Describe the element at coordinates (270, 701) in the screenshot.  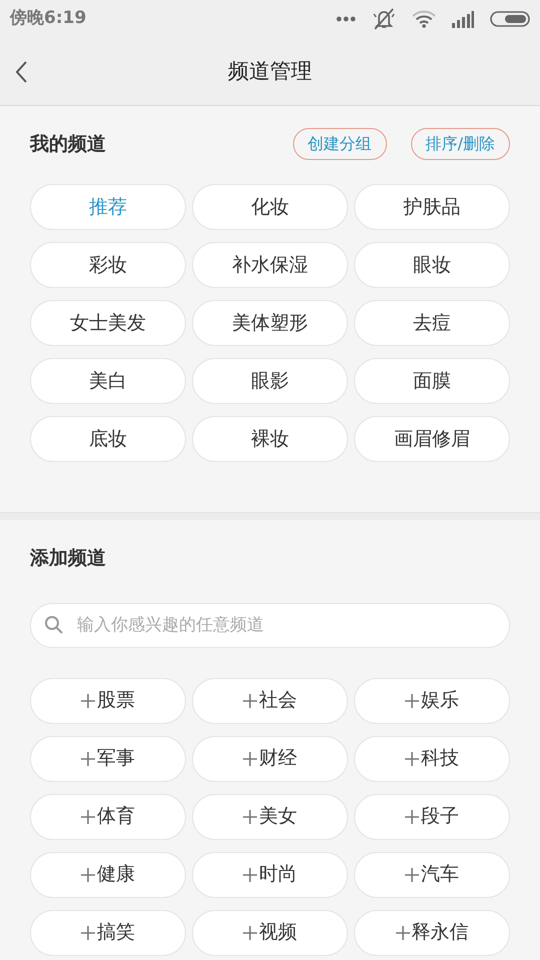
I see `add-channel-chip: 社会` at that location.